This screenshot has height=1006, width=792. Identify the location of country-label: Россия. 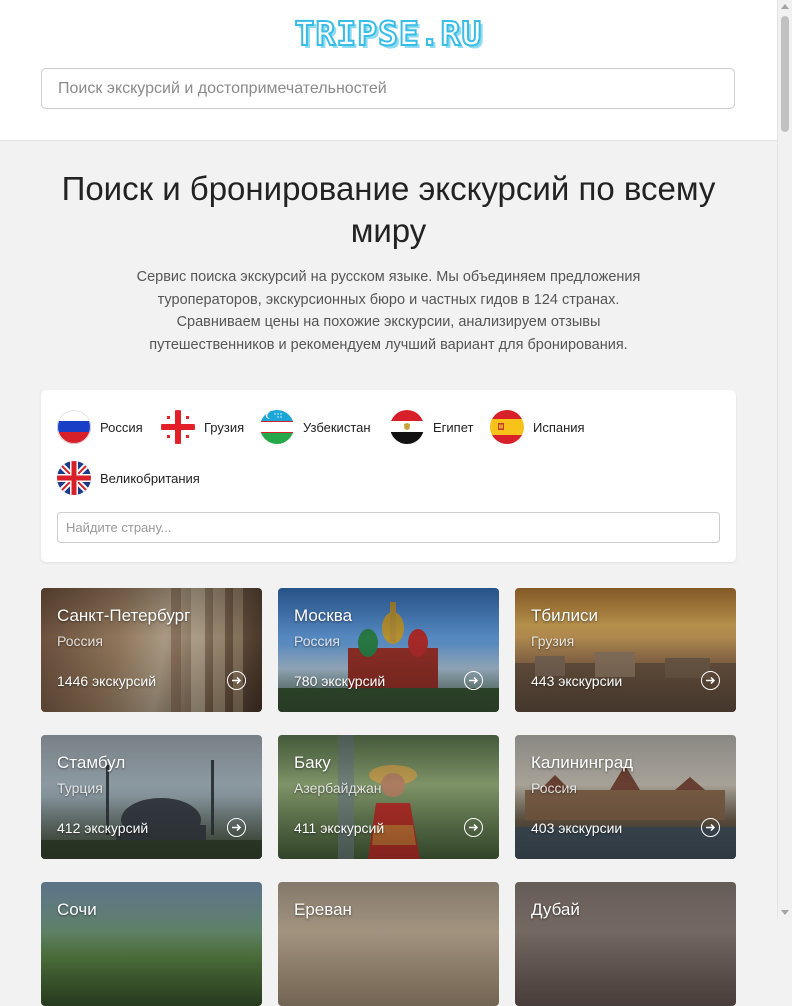
(121, 427).